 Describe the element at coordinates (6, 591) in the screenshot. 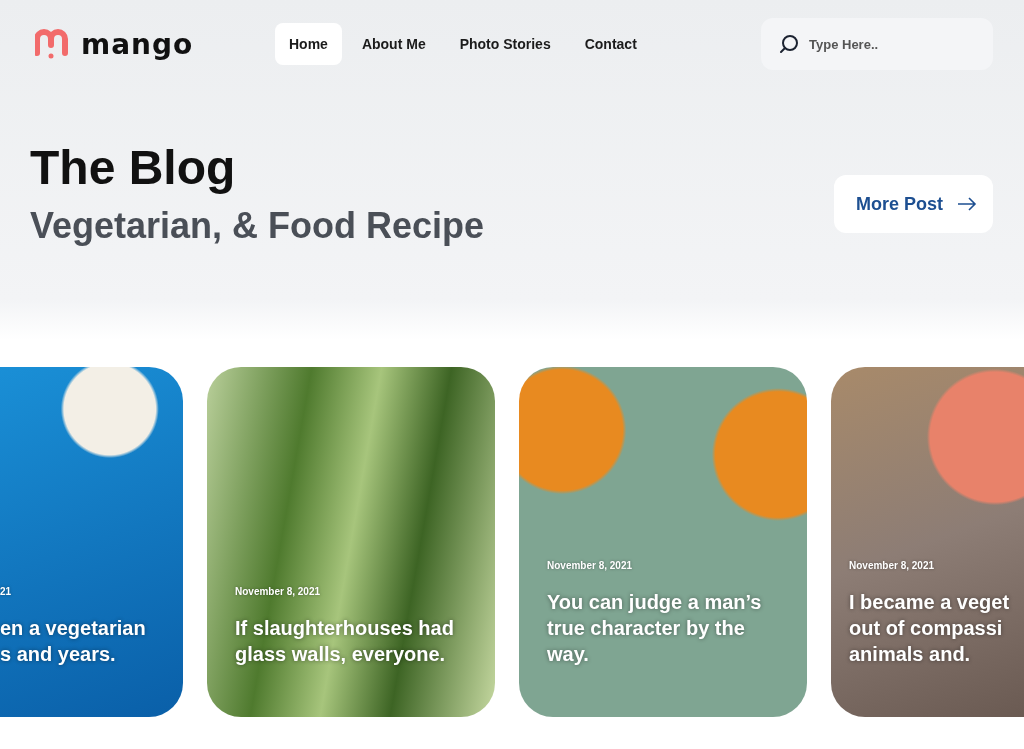

I see `post-date: 21` at that location.